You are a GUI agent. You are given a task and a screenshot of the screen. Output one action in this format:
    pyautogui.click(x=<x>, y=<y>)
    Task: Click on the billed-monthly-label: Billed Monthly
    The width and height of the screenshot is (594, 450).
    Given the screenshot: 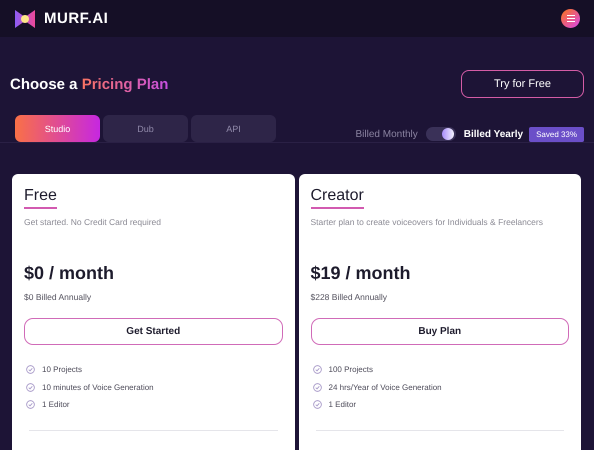 What is the action you would take?
    pyautogui.click(x=387, y=134)
    